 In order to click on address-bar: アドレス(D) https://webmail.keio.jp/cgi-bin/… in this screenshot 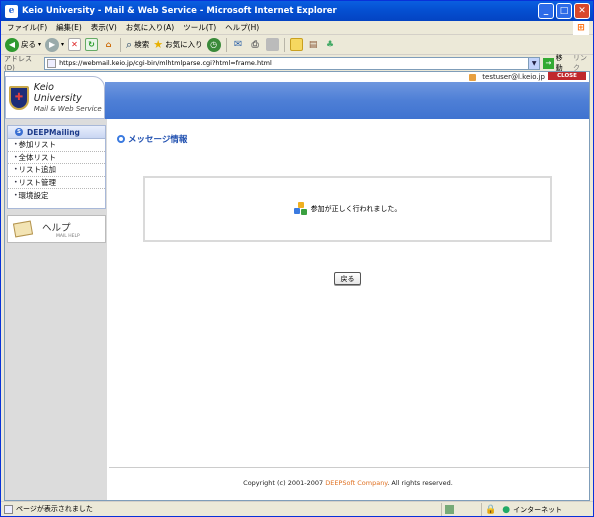, I will do `click(297, 63)`.